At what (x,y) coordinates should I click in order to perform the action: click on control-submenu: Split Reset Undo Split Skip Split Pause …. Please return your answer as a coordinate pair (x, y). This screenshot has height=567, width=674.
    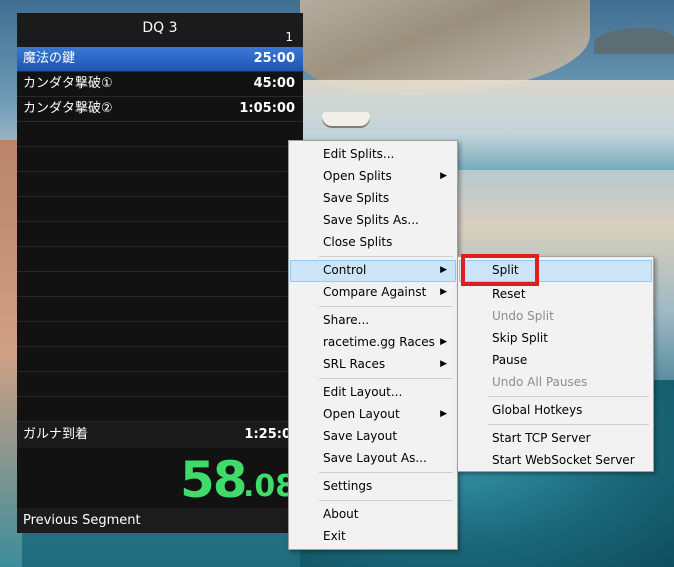
    Looking at the image, I should click on (555, 364).